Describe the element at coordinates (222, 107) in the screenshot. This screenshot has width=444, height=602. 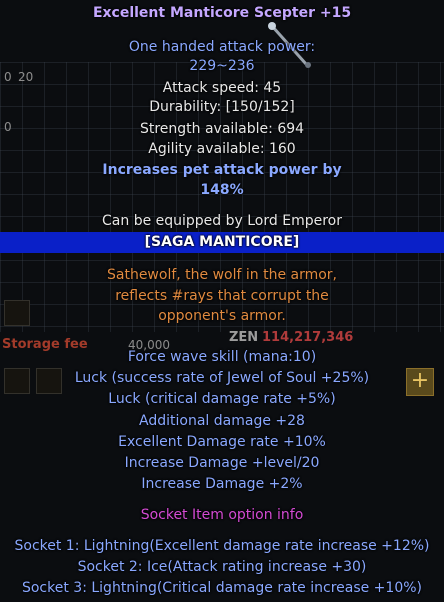
I see `durability: Durability: [150/152]` at that location.